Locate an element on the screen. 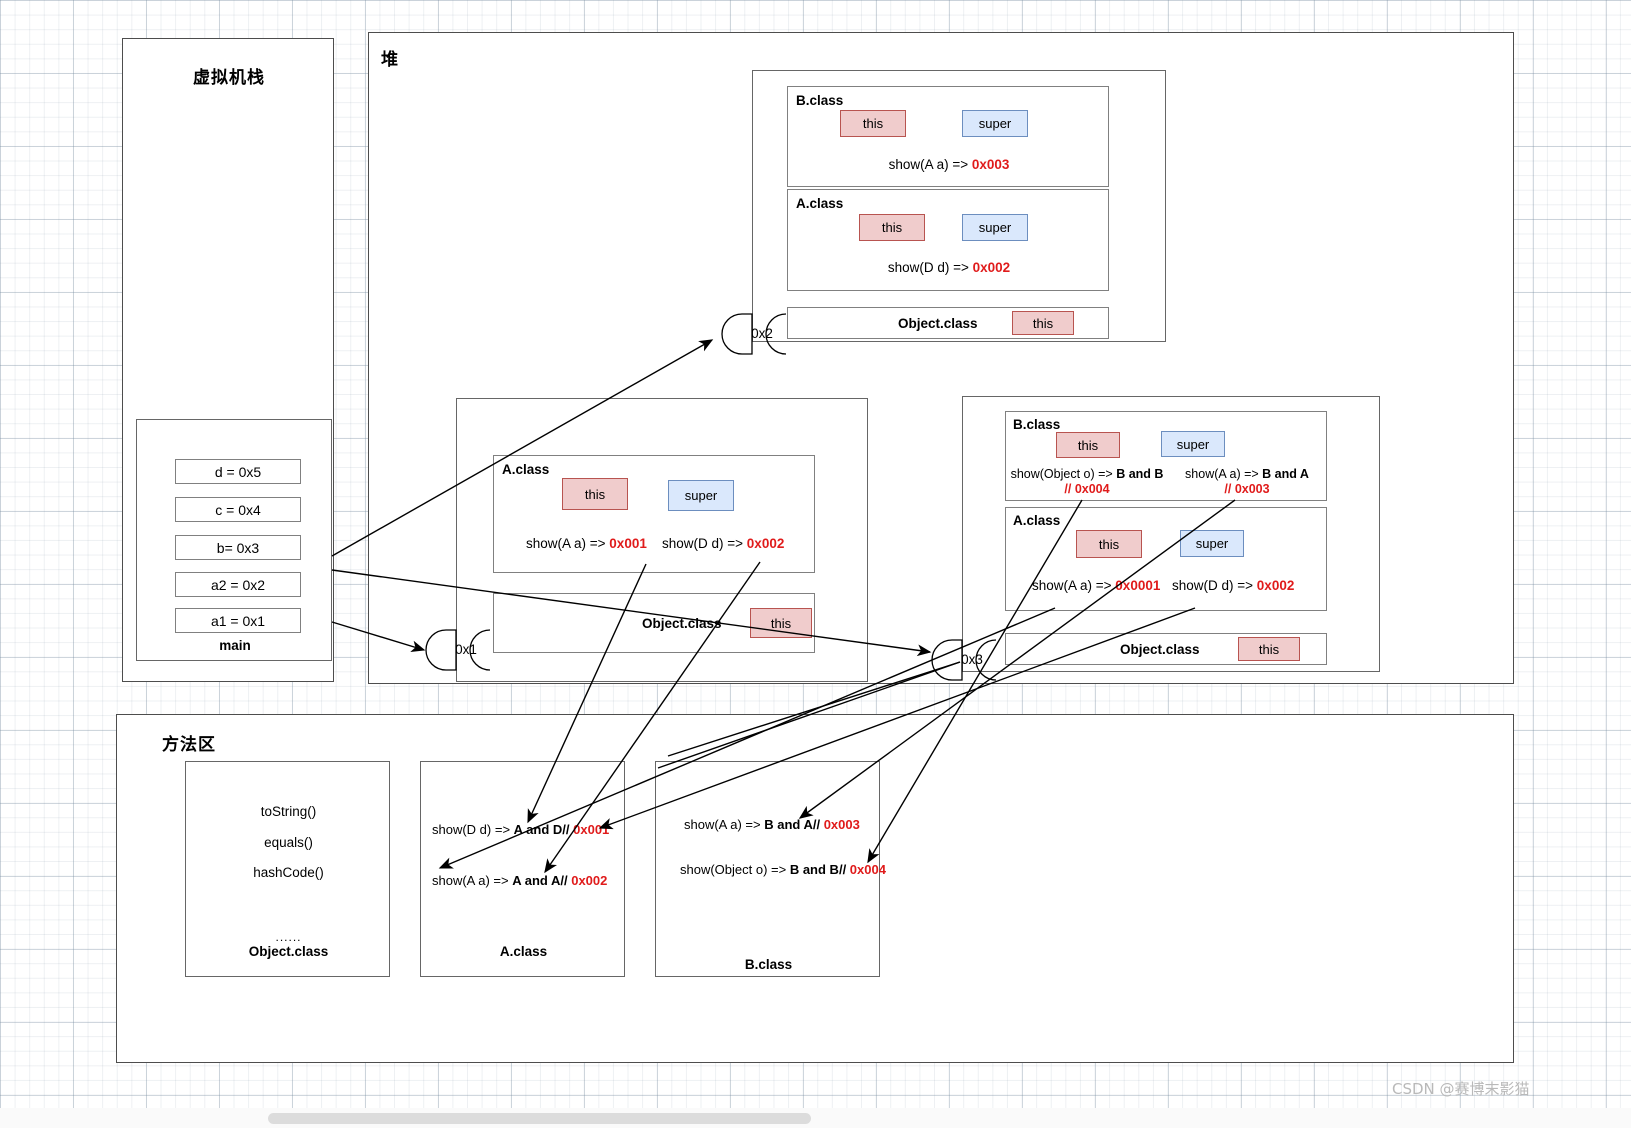 Image resolution: width=1631 pixels, height=1128 pixels. heap-method-entry: show(A a) => 0x001 is located at coordinates (586, 543).